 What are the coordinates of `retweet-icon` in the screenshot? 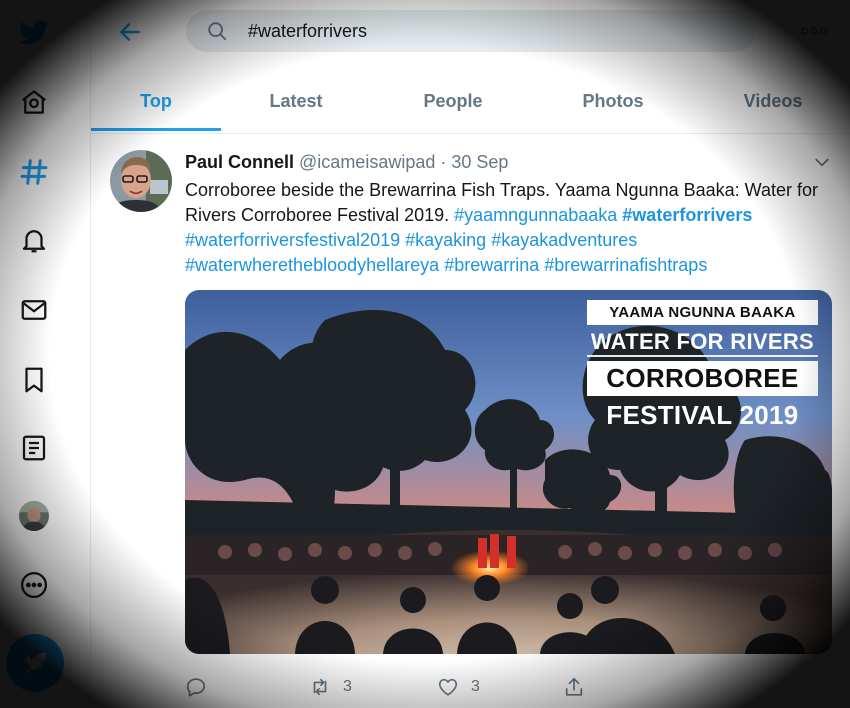 It's located at (320, 687).